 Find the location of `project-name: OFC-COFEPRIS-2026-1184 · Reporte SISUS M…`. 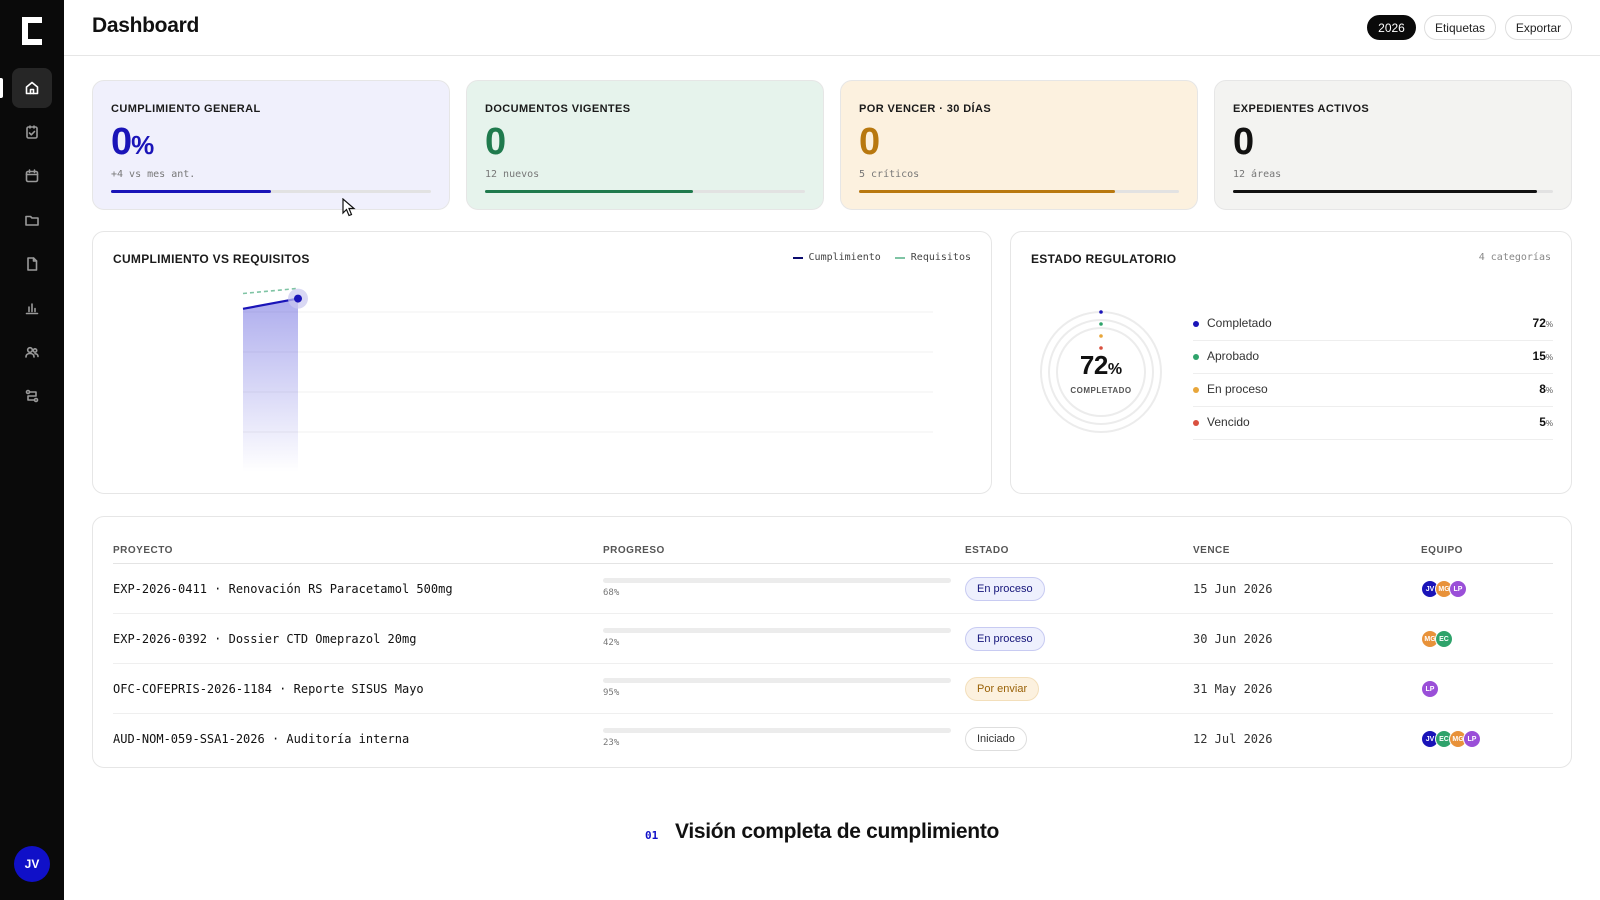

project-name: OFC-COFEPRIS-2026-1184 · Reporte SISUS M… is located at coordinates (268, 689).